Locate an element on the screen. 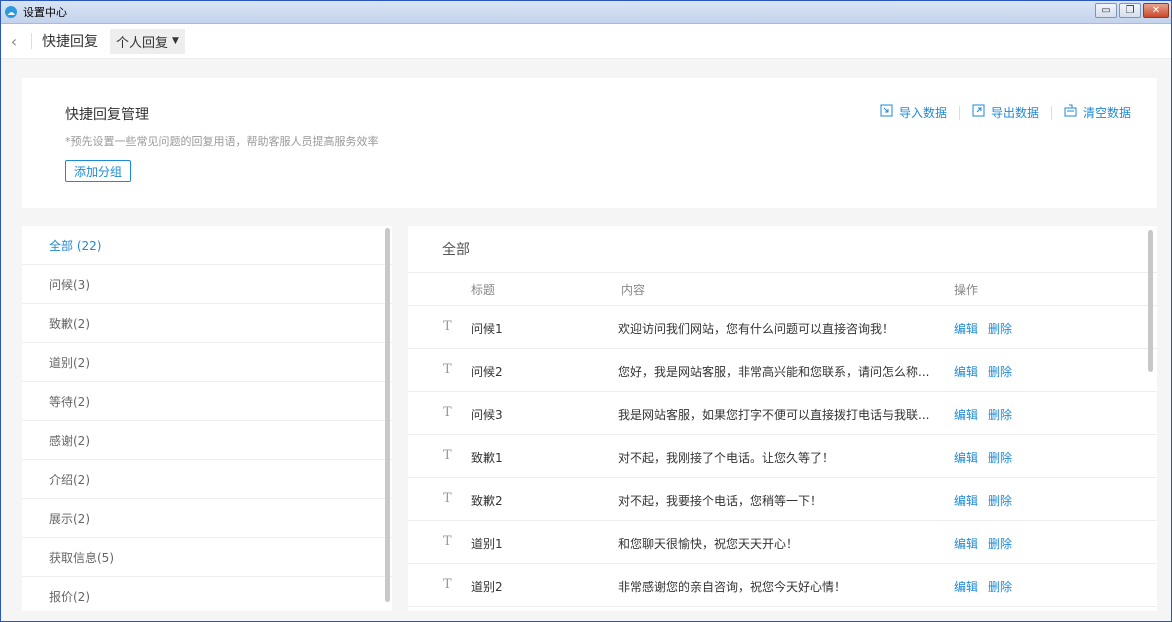 This screenshot has width=1172, height=622. minimize-button: ▭ is located at coordinates (1106, 10).